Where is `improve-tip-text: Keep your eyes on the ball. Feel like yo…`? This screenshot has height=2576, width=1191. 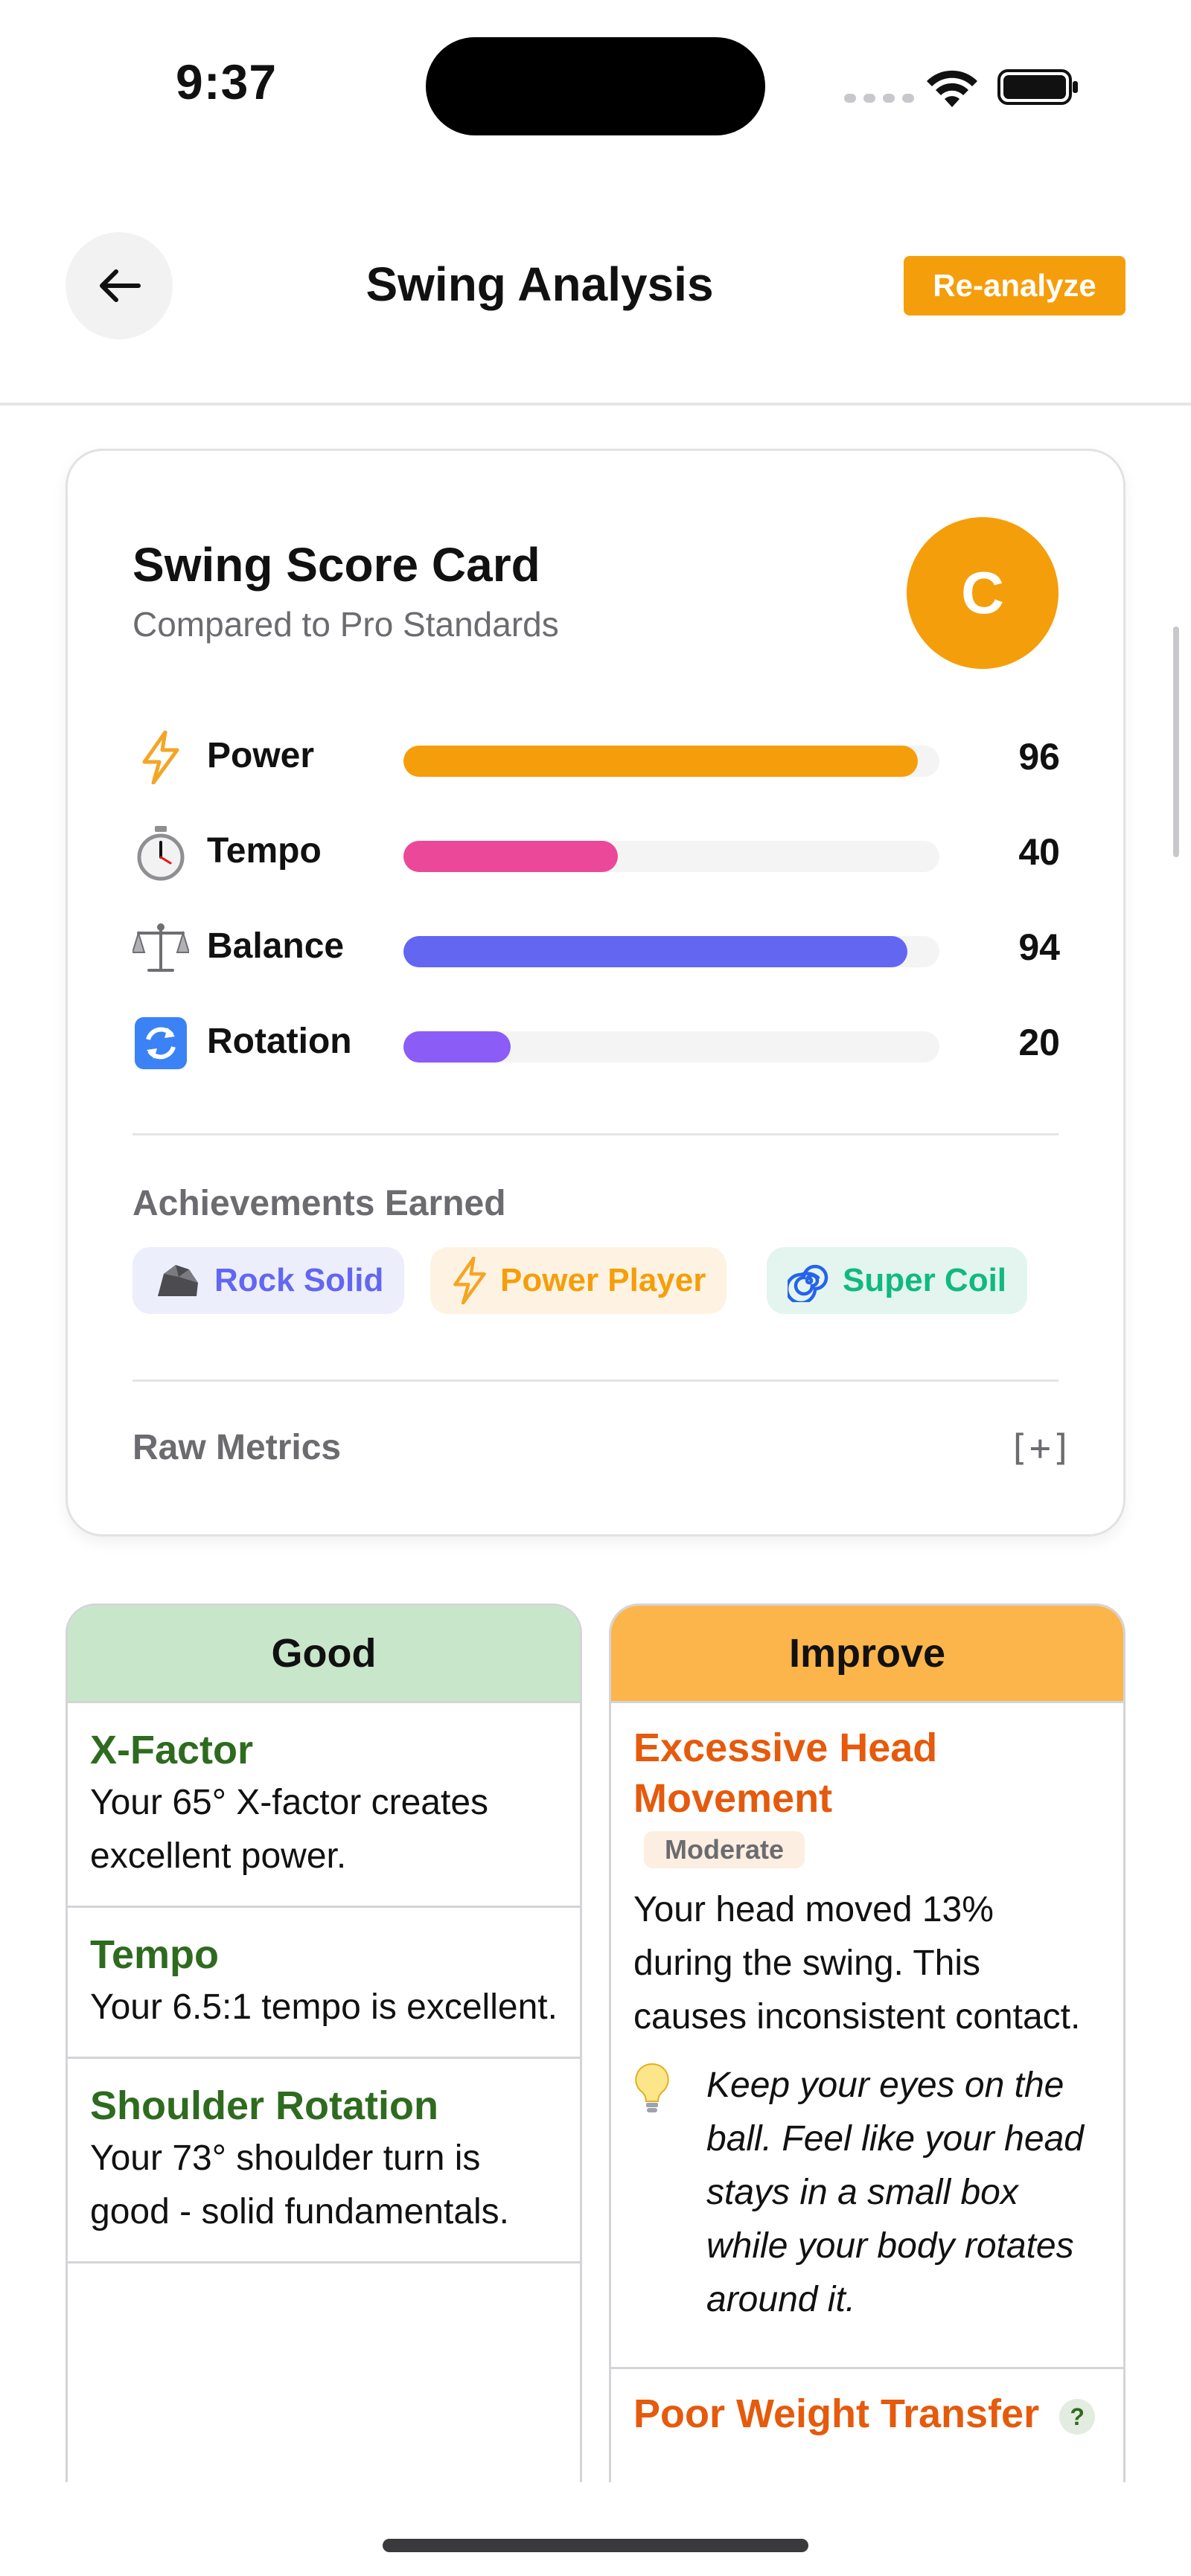
improve-tip-text: Keep your eyes on the ball. Feel like yo… is located at coordinates (895, 2192).